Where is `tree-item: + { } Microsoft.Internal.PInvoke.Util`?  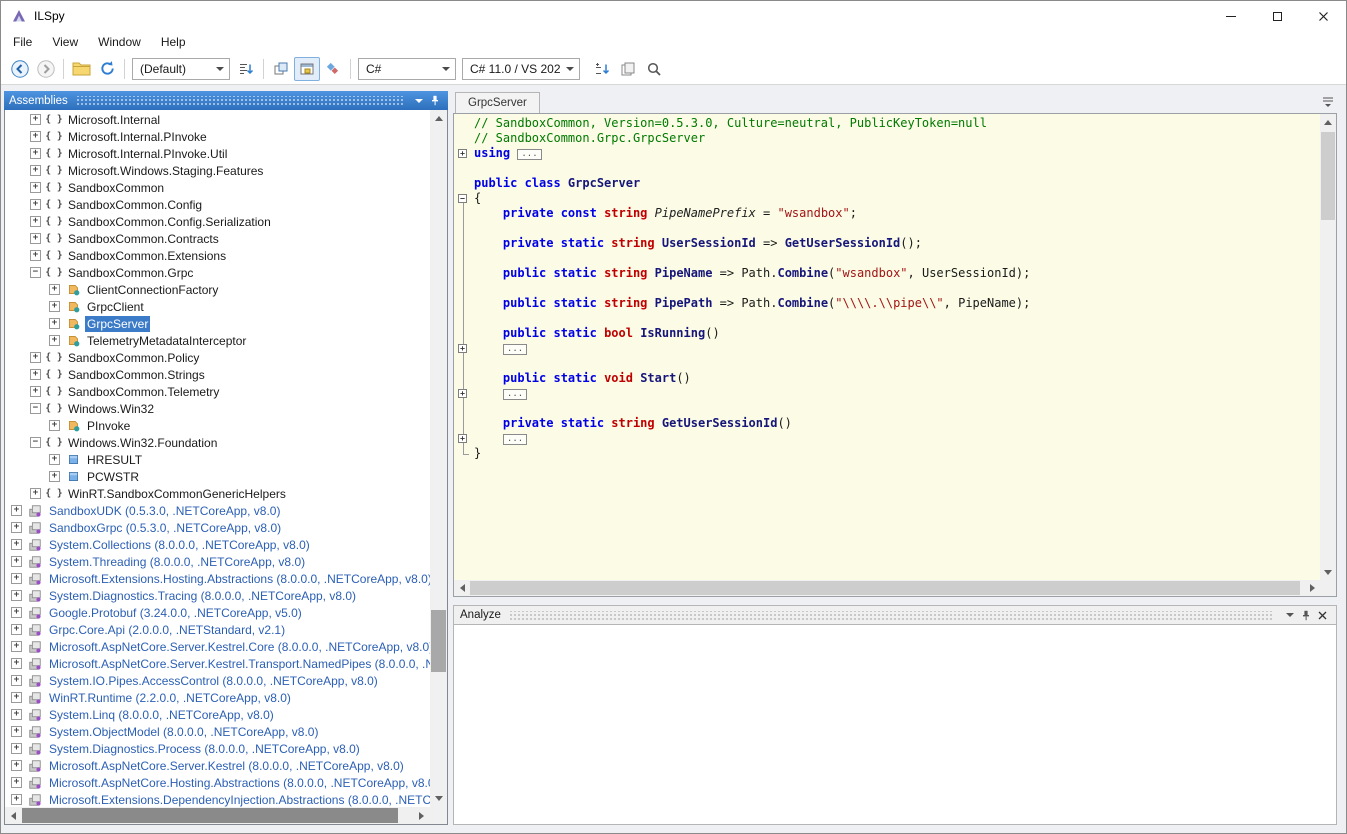 tree-item: + { } Microsoft.Internal.PInvoke.Util is located at coordinates (217, 153).